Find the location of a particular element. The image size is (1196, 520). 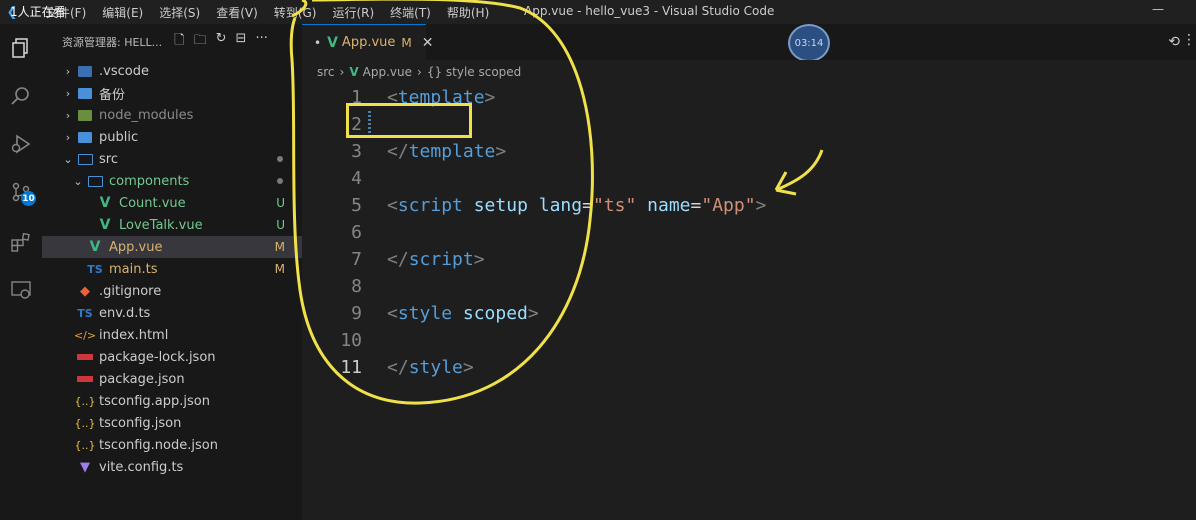

file-tree-item: {..} tsconfig.json is located at coordinates (172, 423).